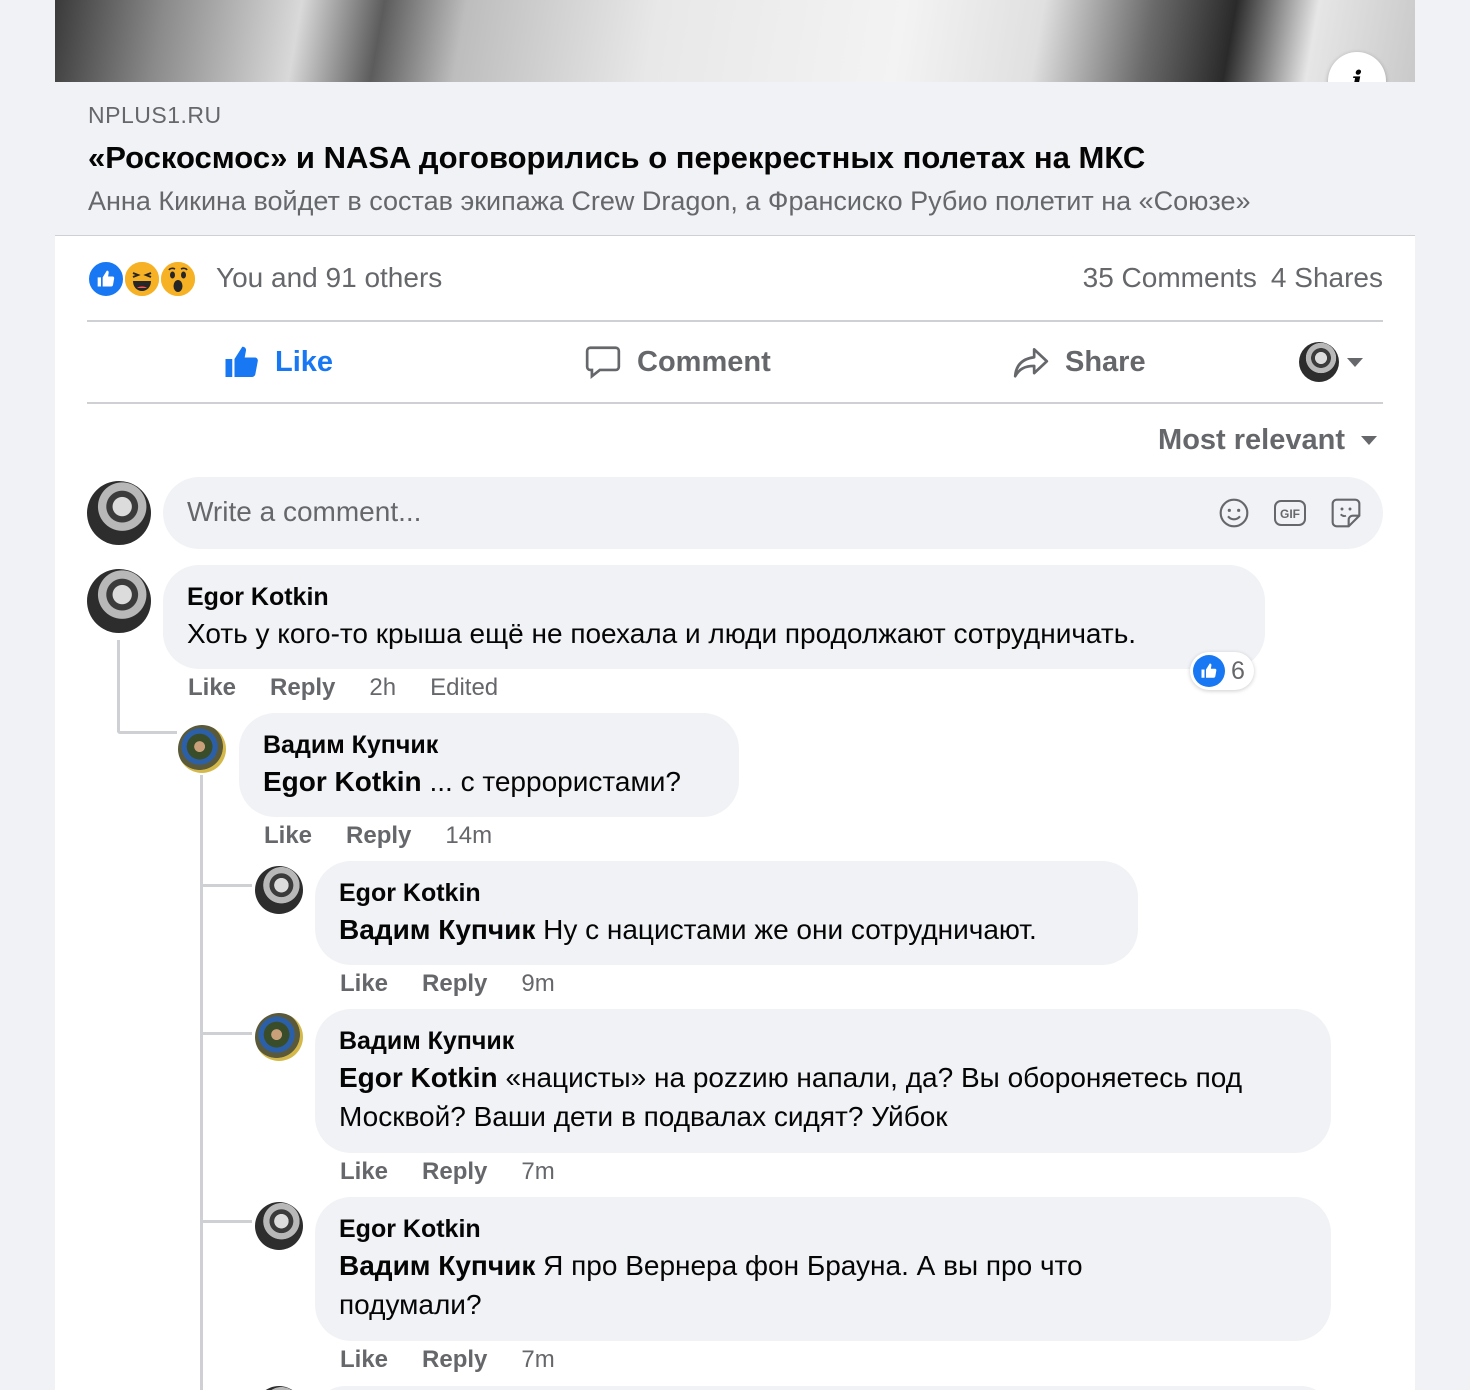 The width and height of the screenshot is (1470, 1390). I want to click on reaction-icons, so click(144, 279).